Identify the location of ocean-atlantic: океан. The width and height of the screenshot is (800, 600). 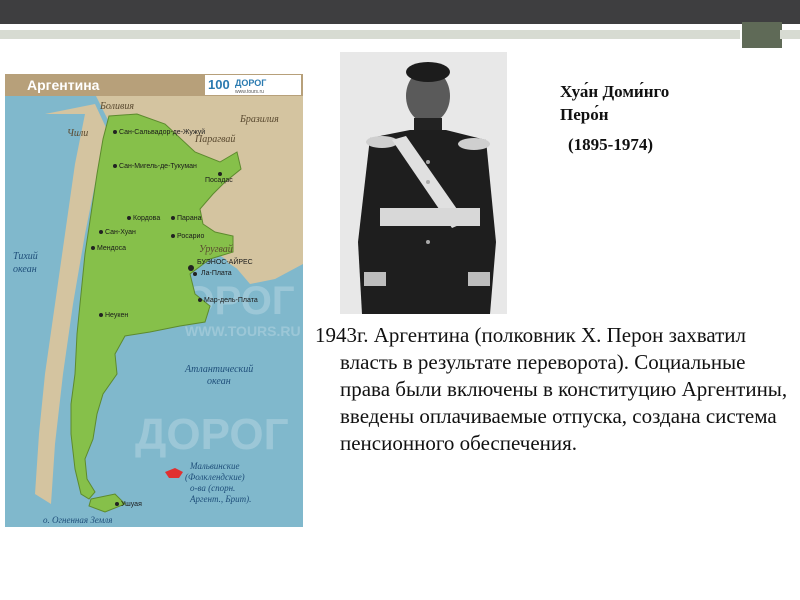
(219, 381).